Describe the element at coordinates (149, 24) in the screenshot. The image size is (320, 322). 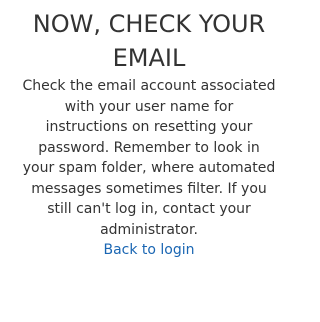
I see `page-title-line-1: NOW, CHECK YOUR` at that location.